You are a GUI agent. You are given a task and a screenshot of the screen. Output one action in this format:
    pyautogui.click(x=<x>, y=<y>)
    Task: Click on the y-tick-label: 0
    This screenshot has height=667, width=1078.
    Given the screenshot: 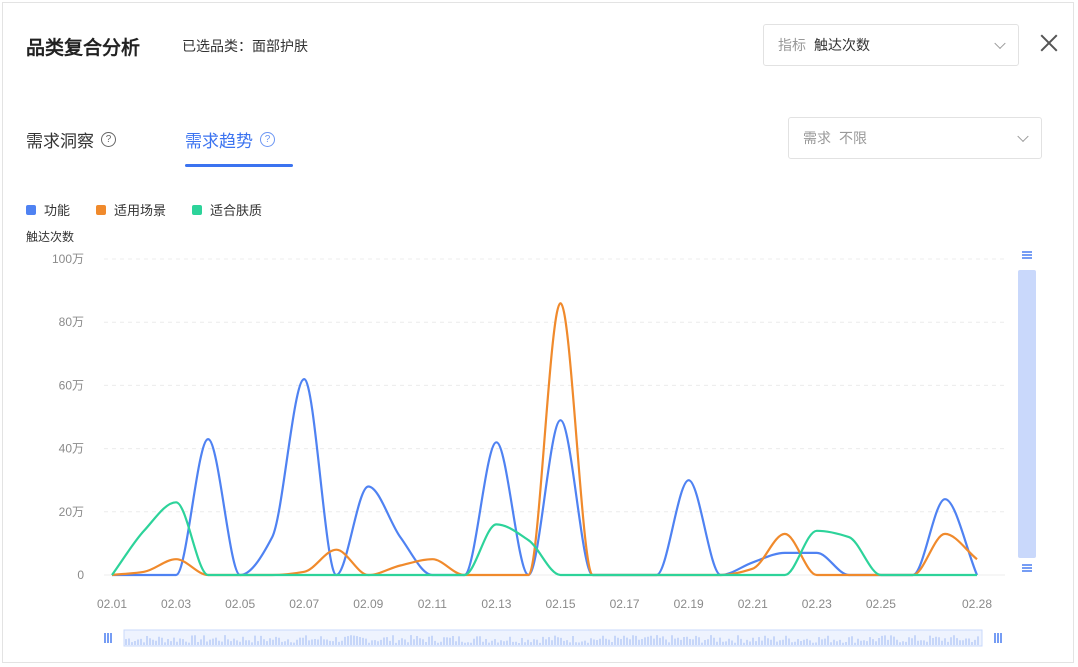 What is the action you would take?
    pyautogui.click(x=80, y=575)
    